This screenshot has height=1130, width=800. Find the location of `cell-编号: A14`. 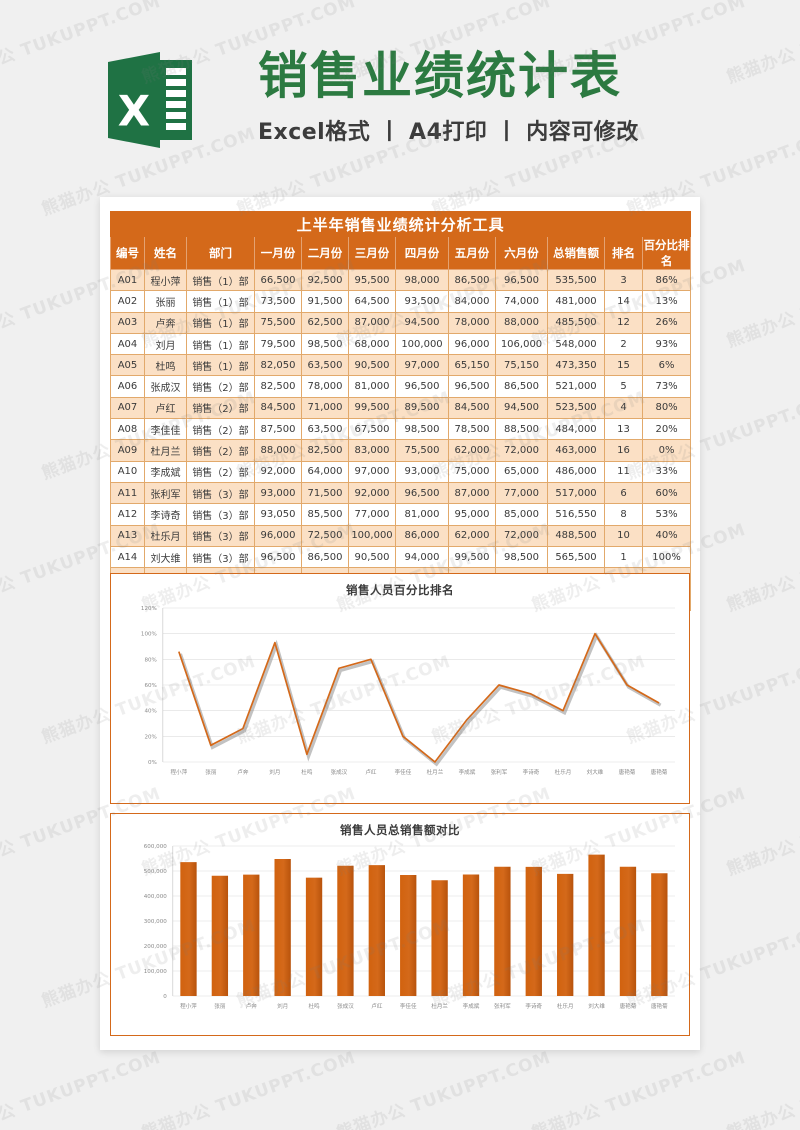

cell-编号: A14 is located at coordinates (127, 557).